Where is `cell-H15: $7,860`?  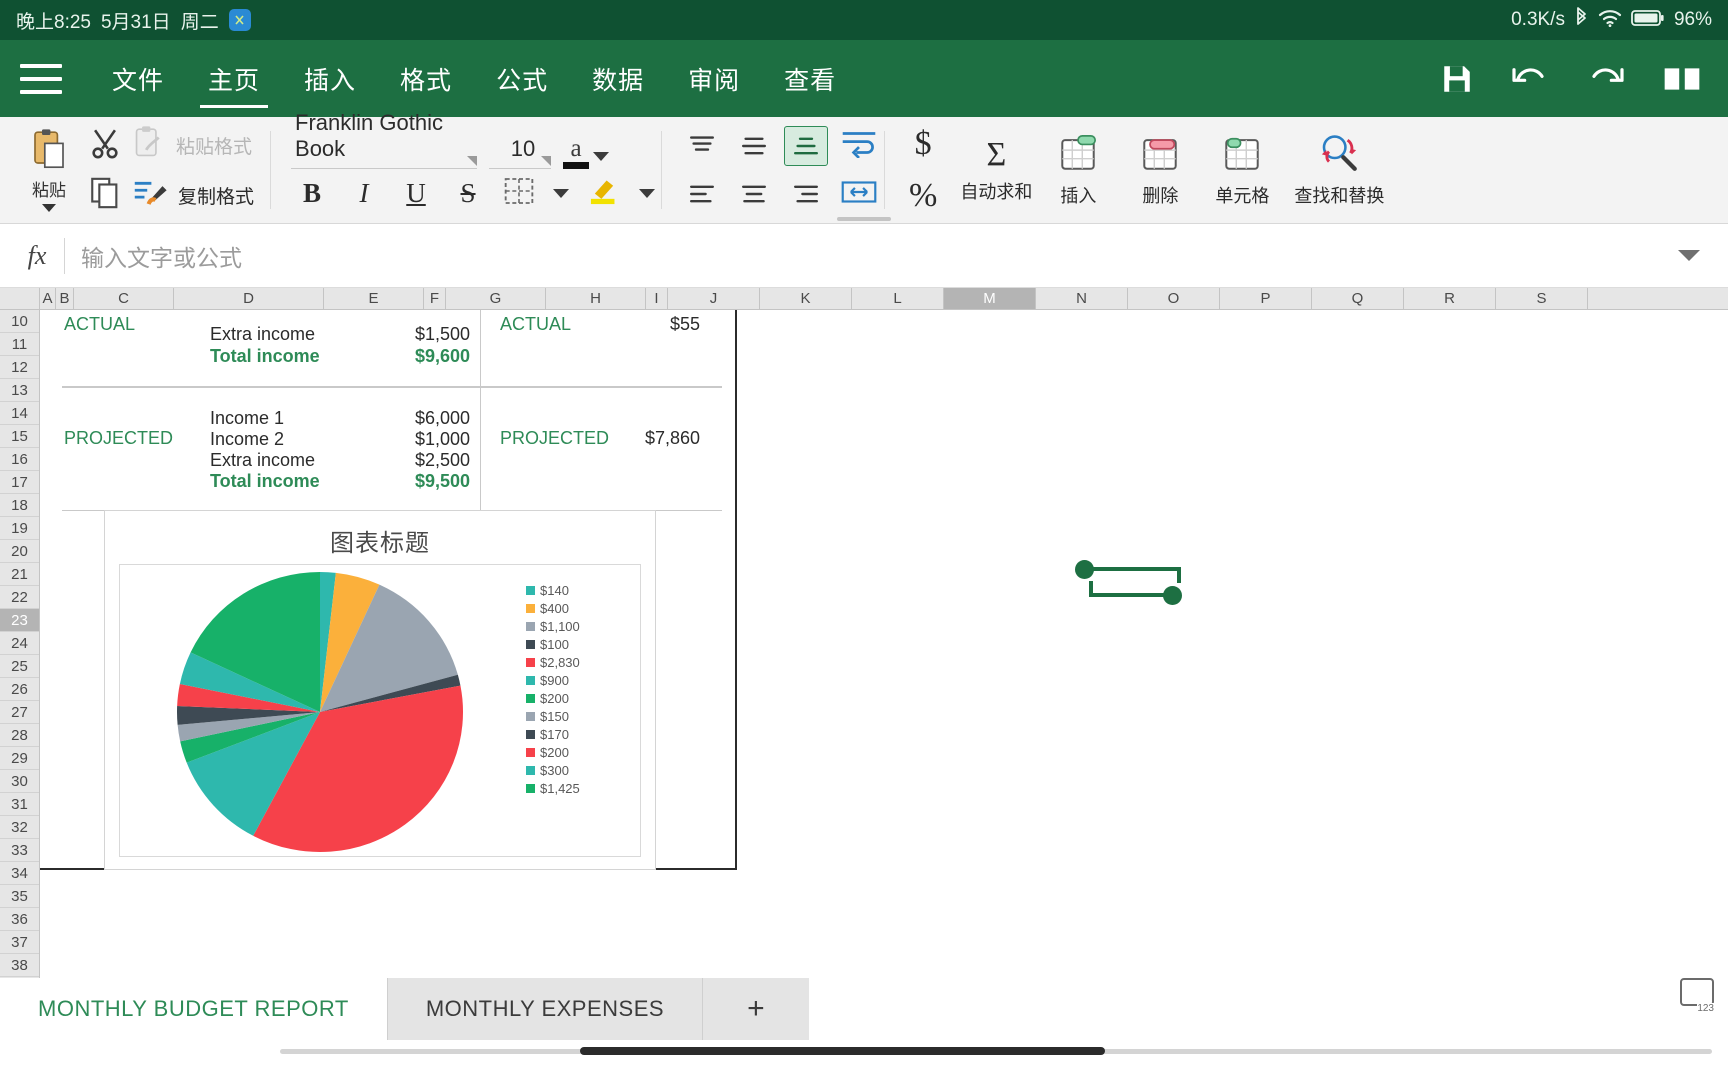
cell-H15: $7,860 is located at coordinates (657, 438).